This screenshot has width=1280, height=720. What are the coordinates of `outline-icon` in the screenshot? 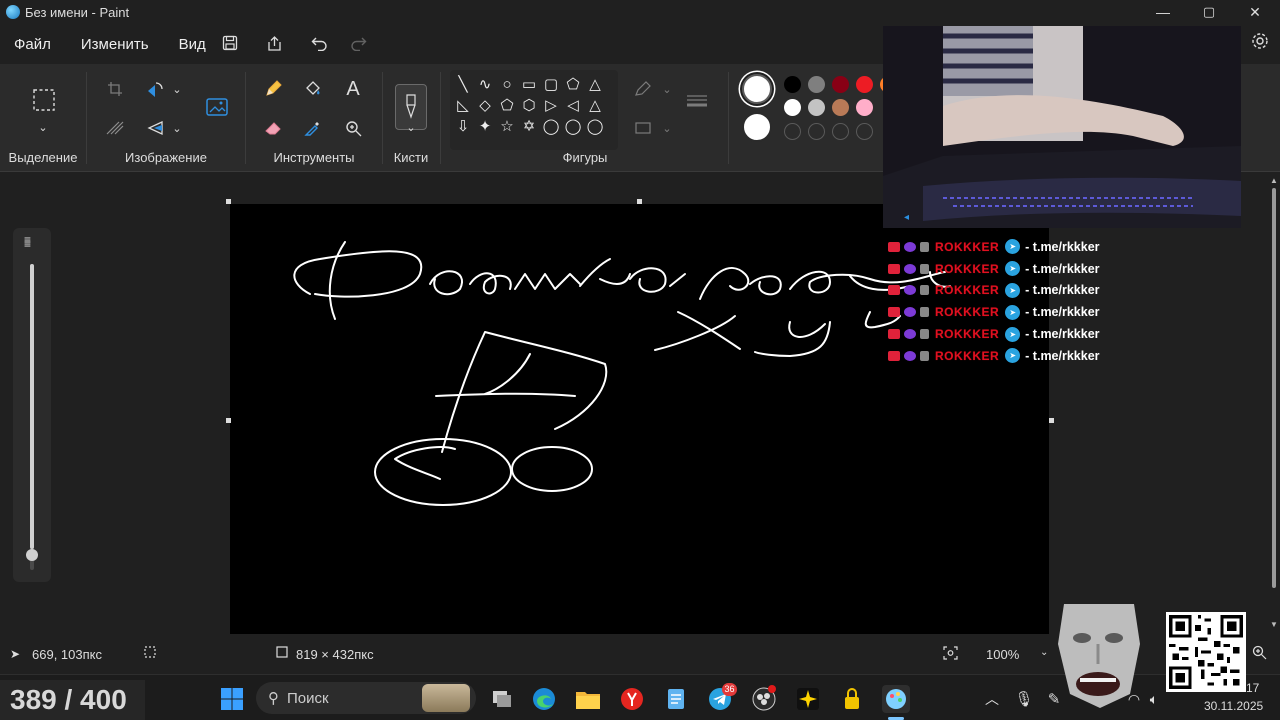 It's located at (643, 89).